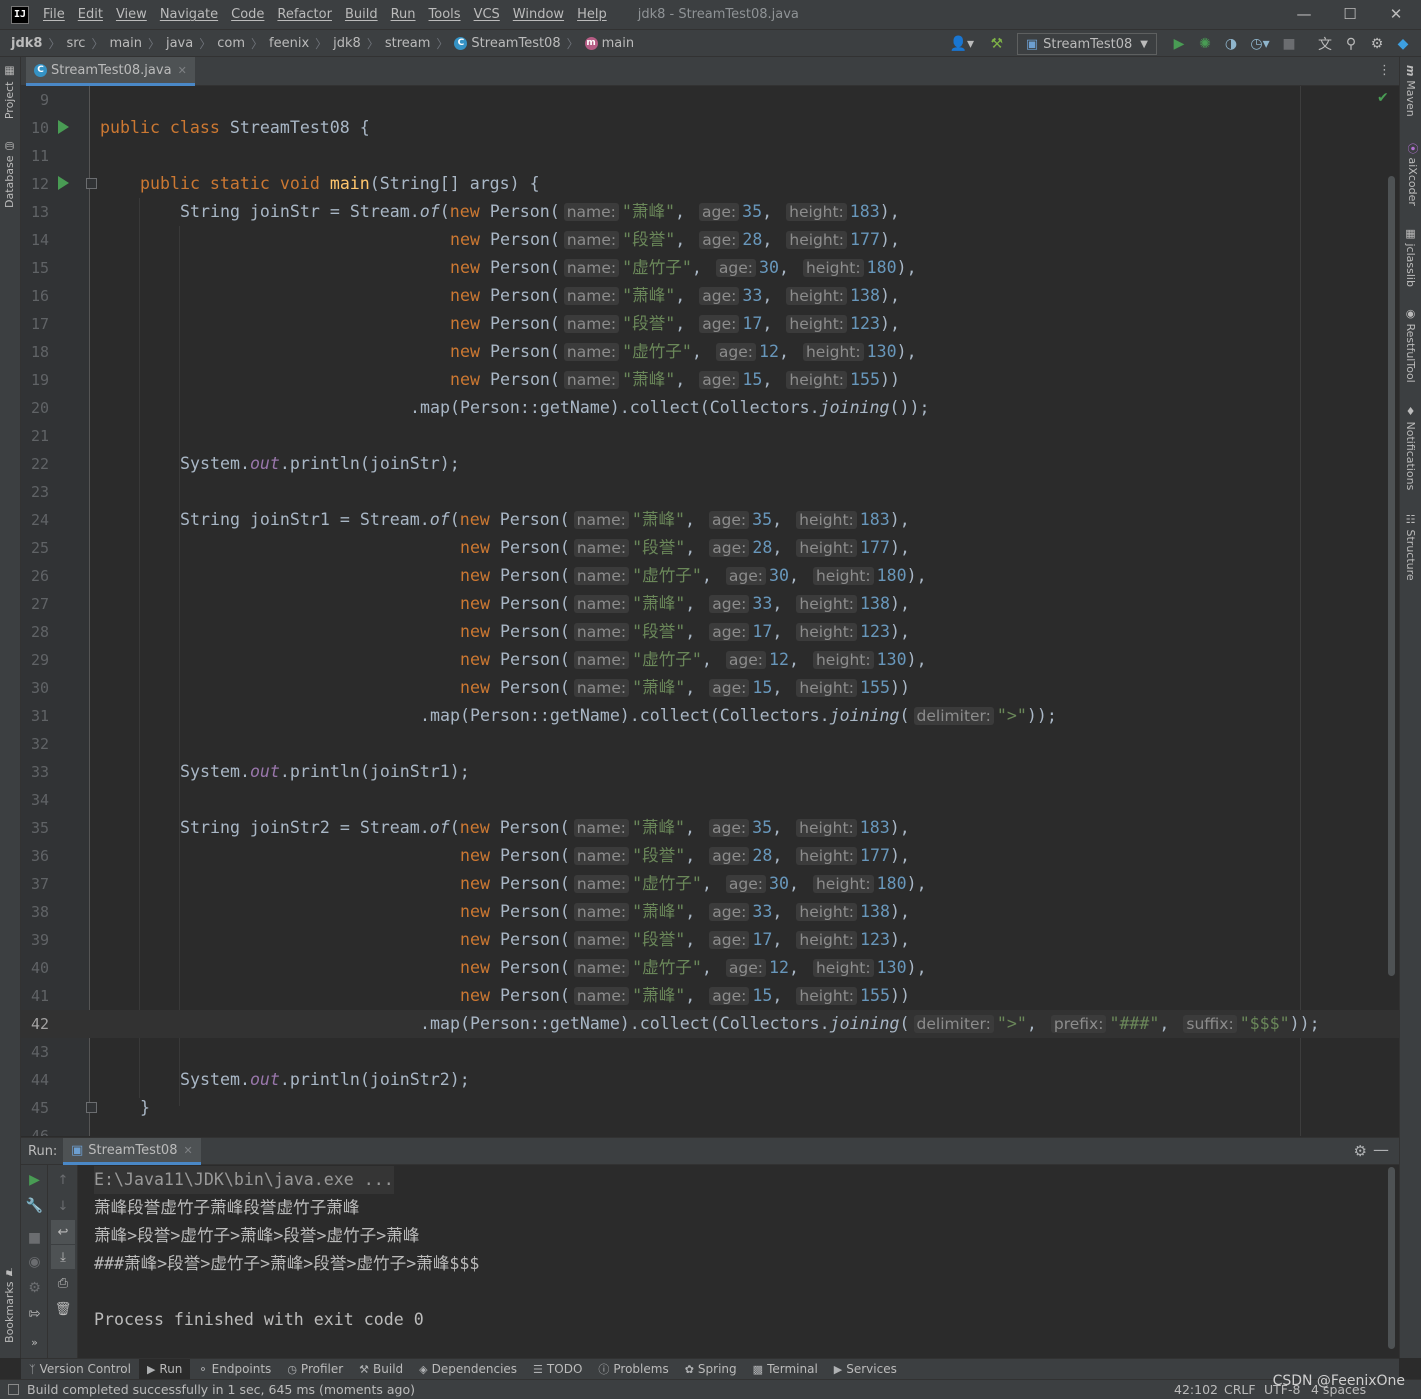 Image resolution: width=1421 pixels, height=1399 pixels. Describe the element at coordinates (63, 1180) in the screenshot. I see `arrow-up-icon: ↑` at that location.